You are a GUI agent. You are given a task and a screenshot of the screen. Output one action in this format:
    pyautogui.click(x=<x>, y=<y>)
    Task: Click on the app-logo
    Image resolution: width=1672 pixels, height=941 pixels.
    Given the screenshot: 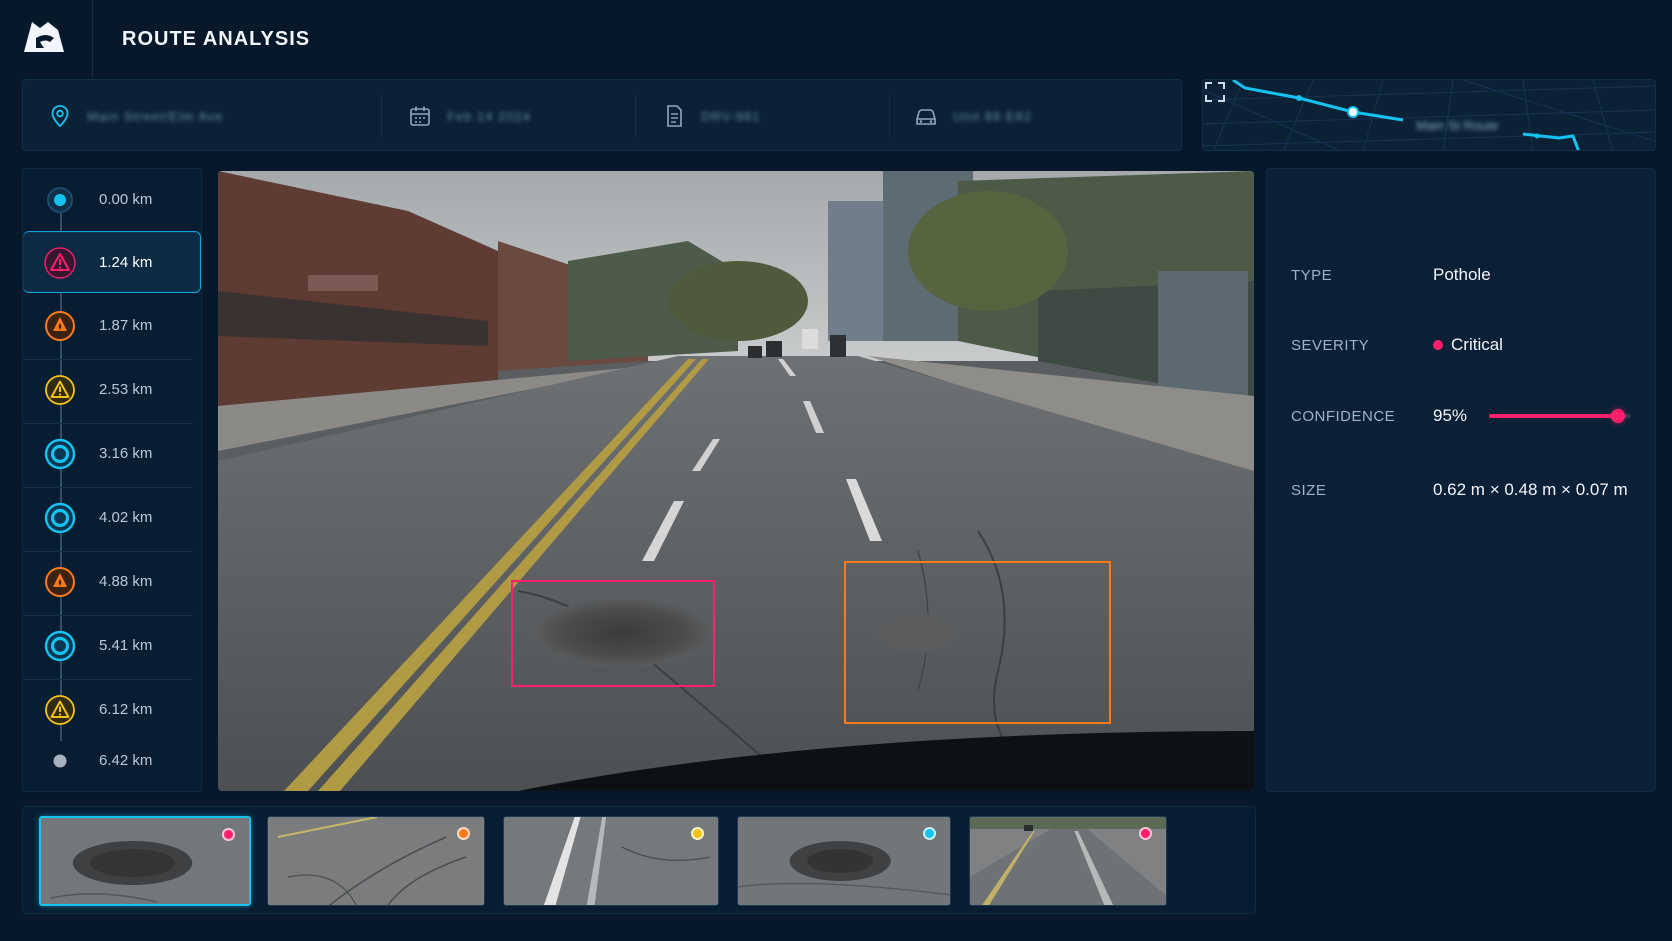 What is the action you would take?
    pyautogui.click(x=46, y=37)
    